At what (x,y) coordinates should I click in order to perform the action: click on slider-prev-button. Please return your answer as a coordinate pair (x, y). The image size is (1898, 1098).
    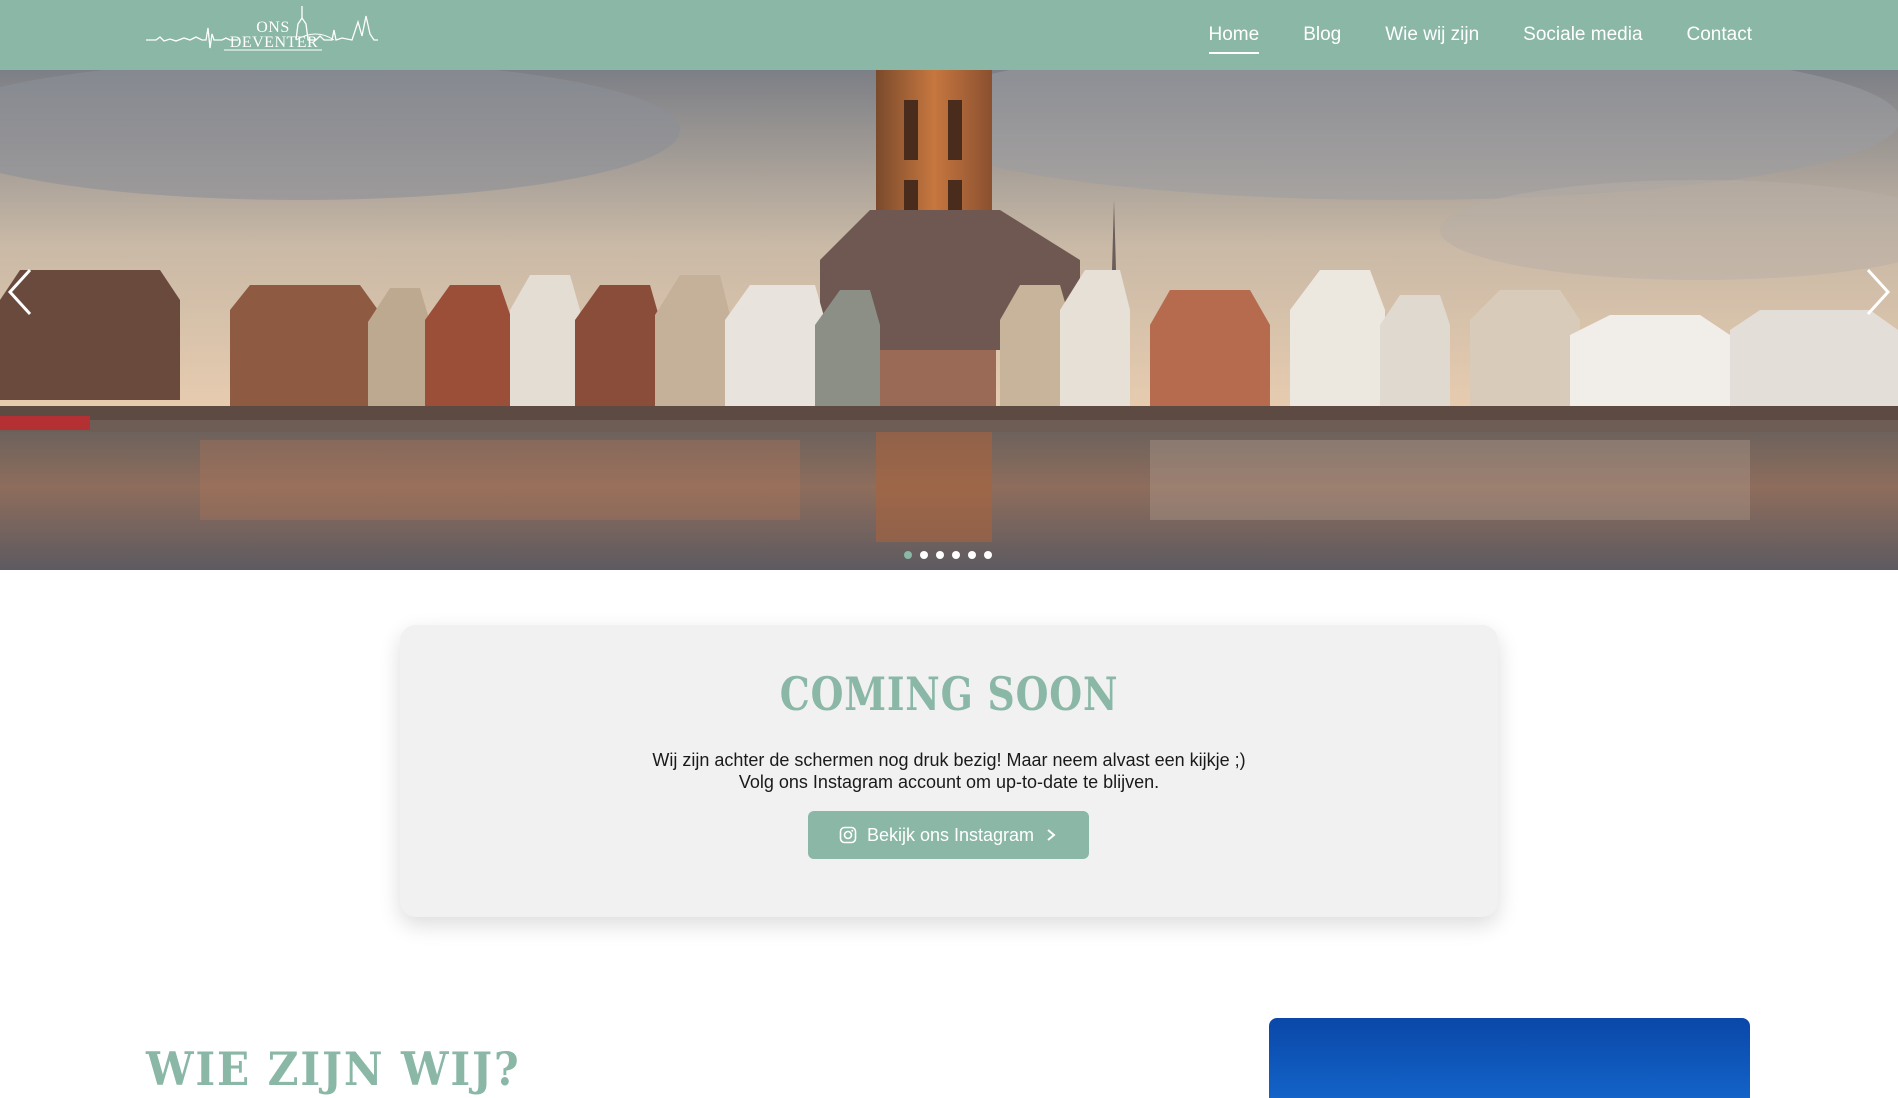
    Looking at the image, I should click on (22, 292).